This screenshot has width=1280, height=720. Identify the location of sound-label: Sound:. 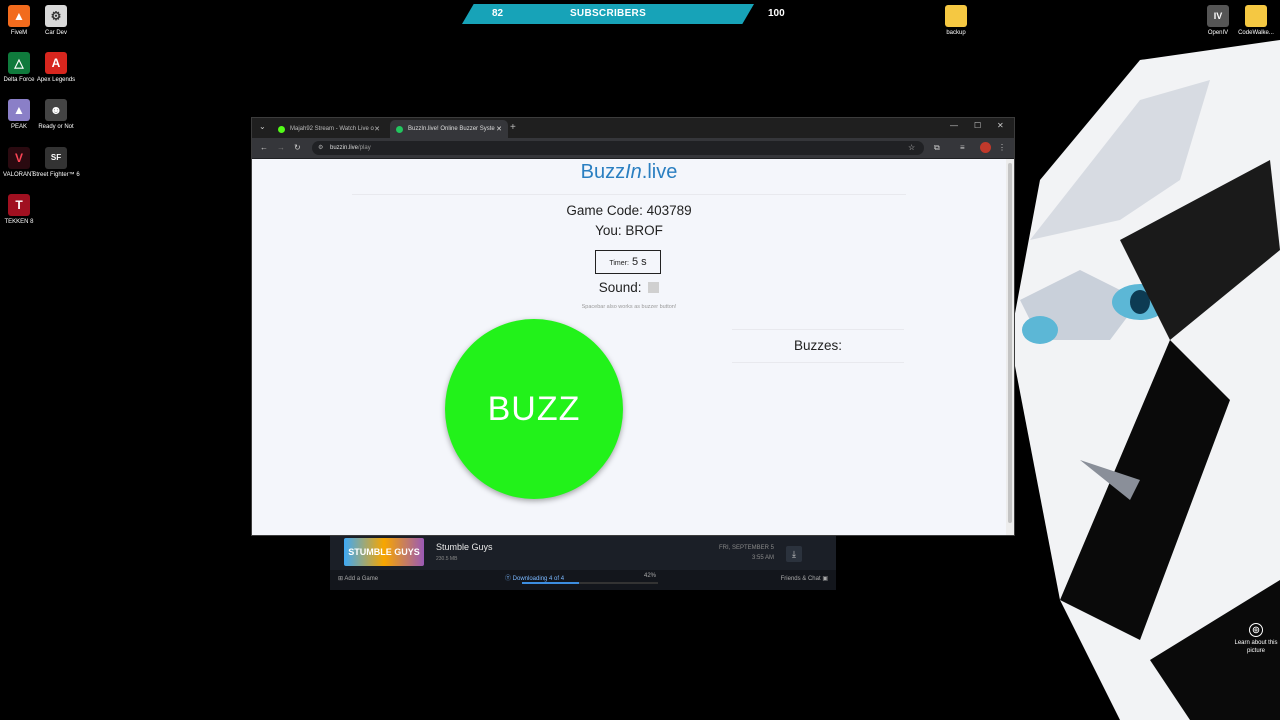
(620, 287).